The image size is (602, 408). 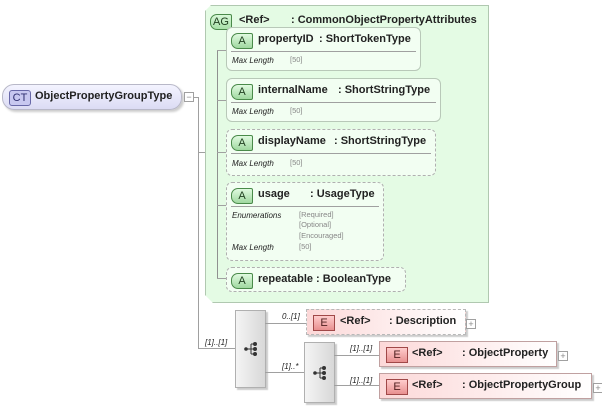 What do you see at coordinates (104, 96) in the screenshot?
I see `complex-type-name: ObjectPropertyGroupType` at bounding box center [104, 96].